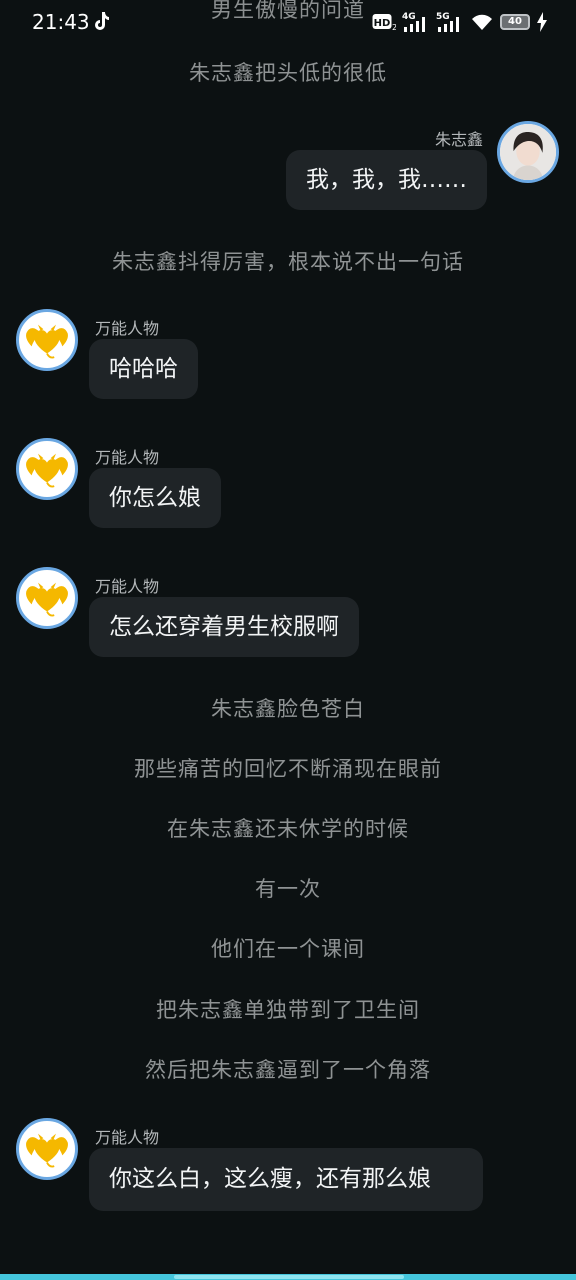 The image size is (576, 1280). What do you see at coordinates (288, 769) in the screenshot?
I see `narration-text: 那些痛苦的回忆不断涌现在眼前` at bounding box center [288, 769].